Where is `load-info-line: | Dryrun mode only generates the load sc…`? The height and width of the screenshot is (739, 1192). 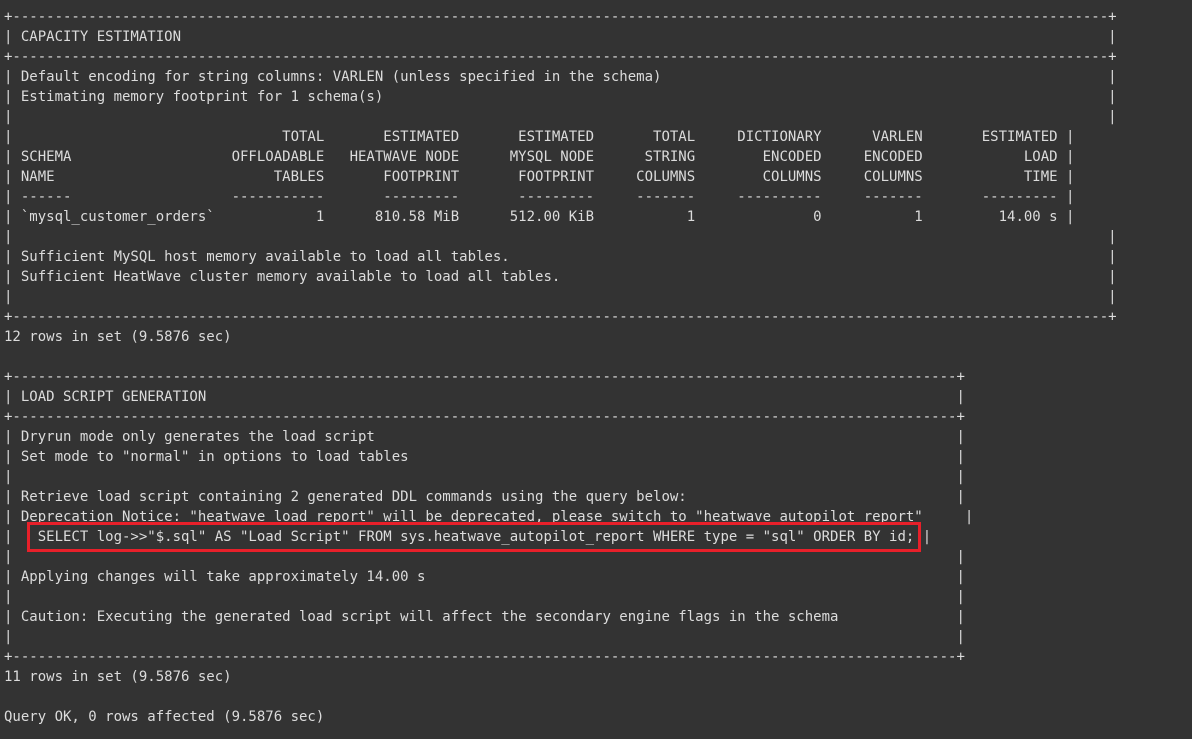 load-info-line: | Dryrun mode only generates the load sc… is located at coordinates (484, 437).